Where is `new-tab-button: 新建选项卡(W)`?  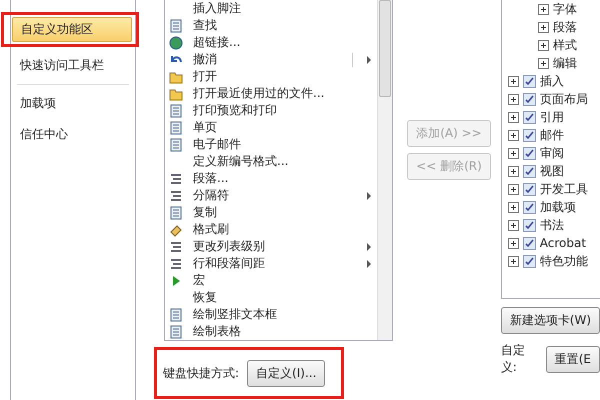
new-tab-button: 新建选项卡(W) is located at coordinates (550, 320).